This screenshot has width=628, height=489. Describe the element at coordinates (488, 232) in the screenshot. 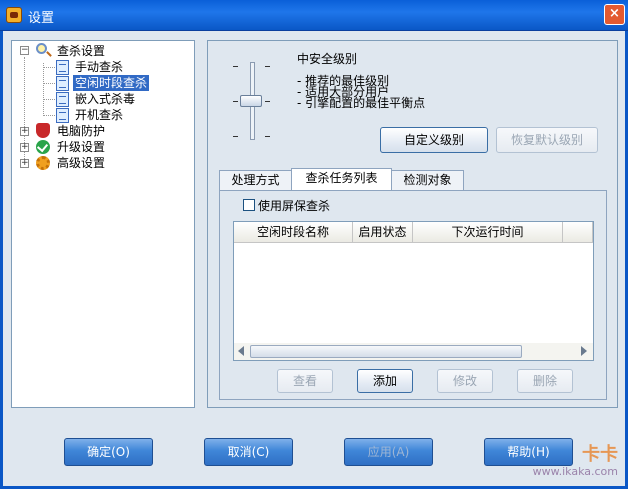

I see `column-header-next-run: 下次运行时间` at that location.